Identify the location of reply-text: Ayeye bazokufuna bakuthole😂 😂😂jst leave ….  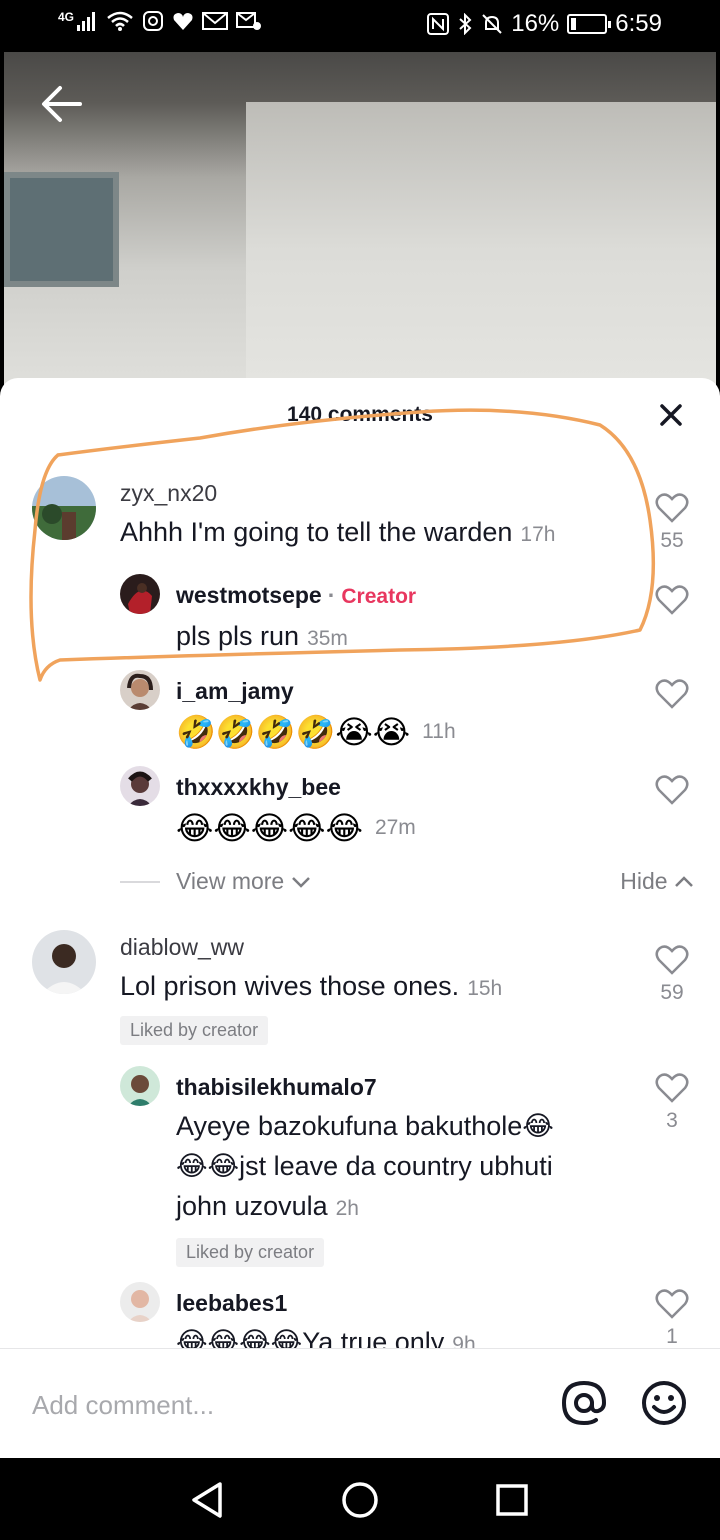
(365, 1166).